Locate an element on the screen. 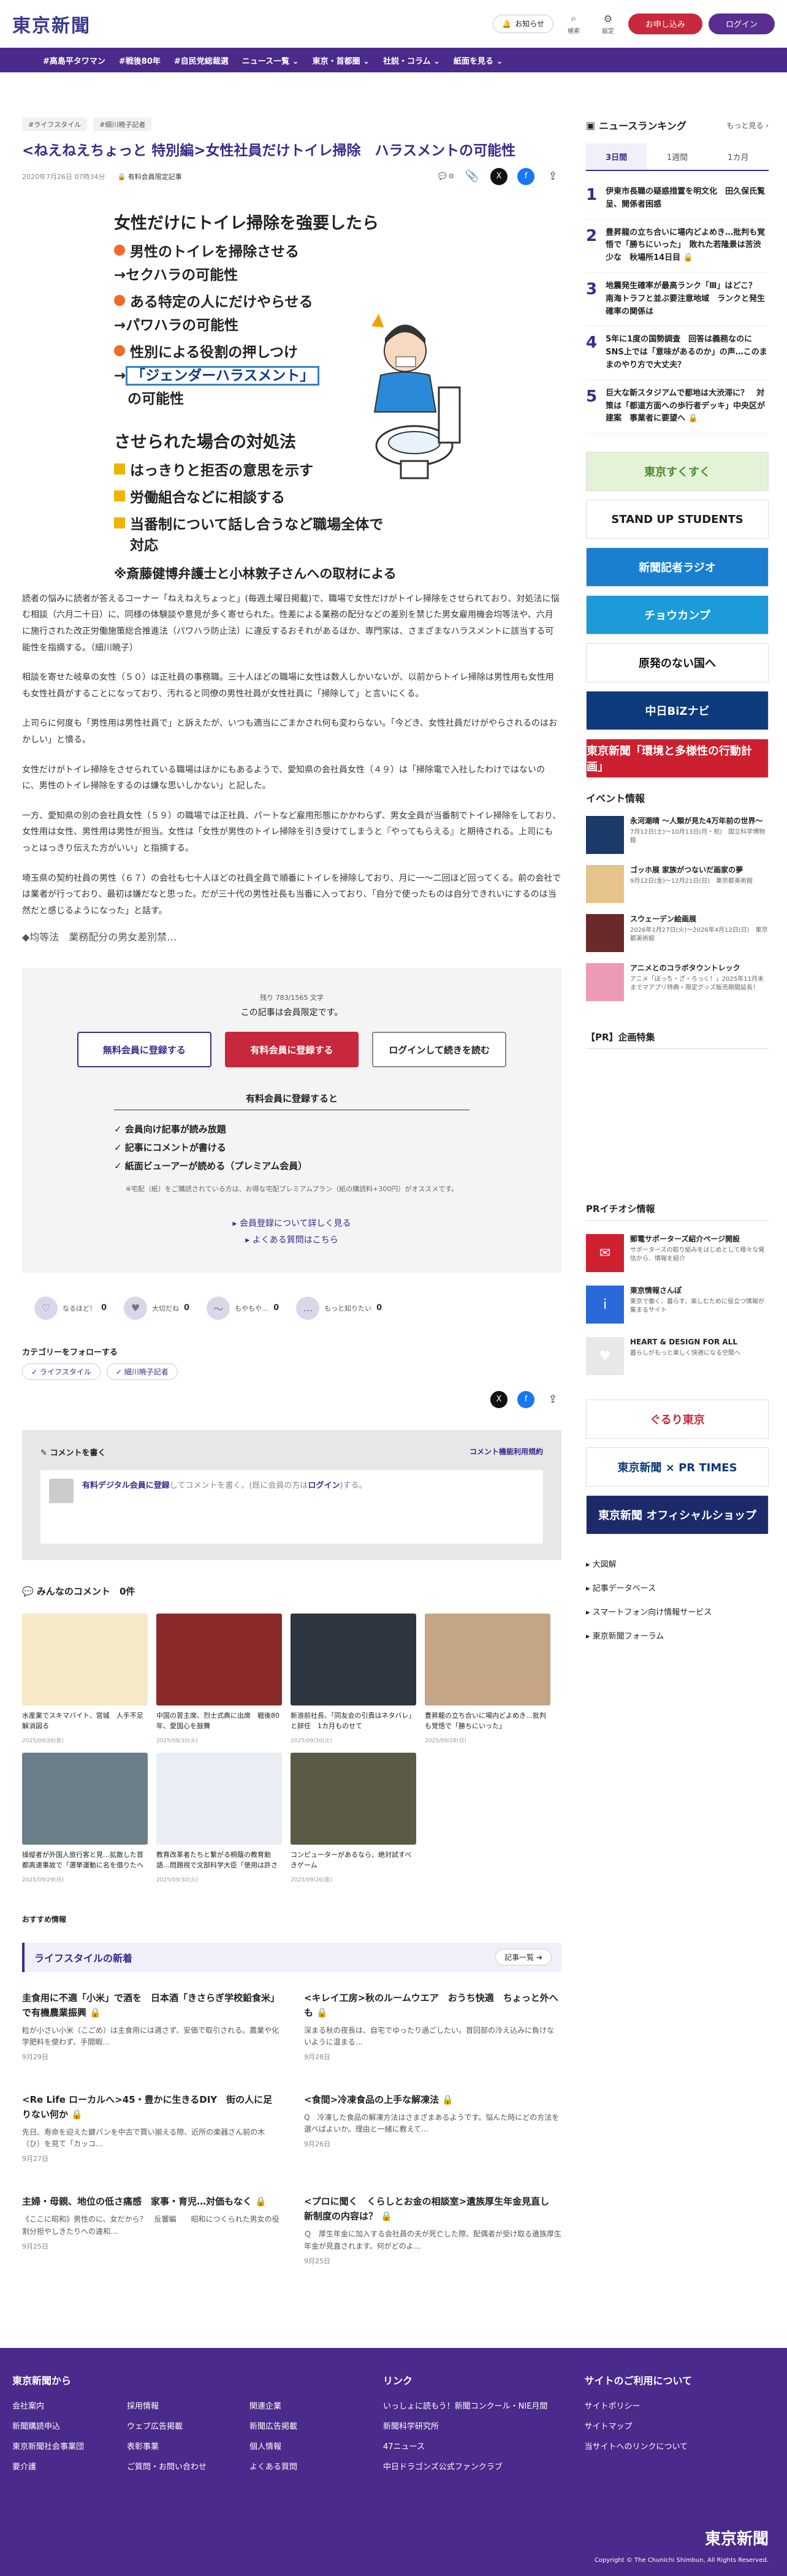 This screenshot has width=787, height=2576. login-button: ログイン is located at coordinates (741, 23).